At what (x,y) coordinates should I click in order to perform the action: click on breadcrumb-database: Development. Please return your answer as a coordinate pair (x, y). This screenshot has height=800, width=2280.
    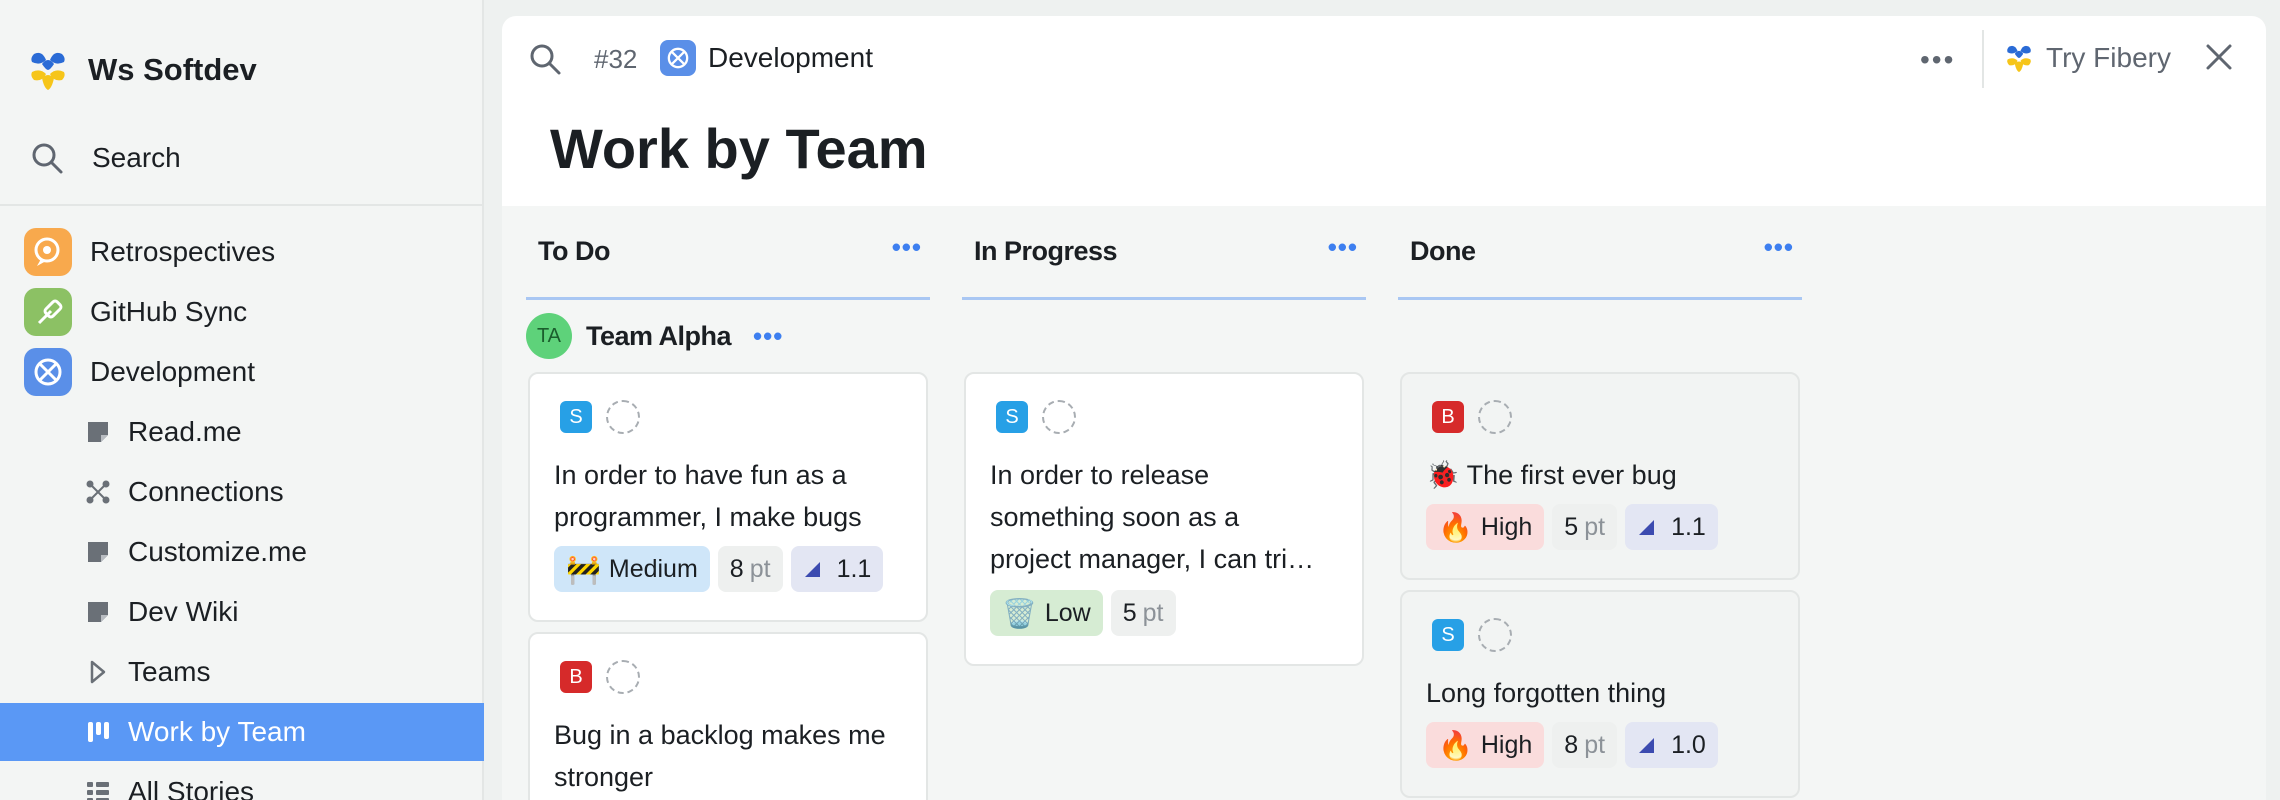
    Looking at the image, I should click on (790, 58).